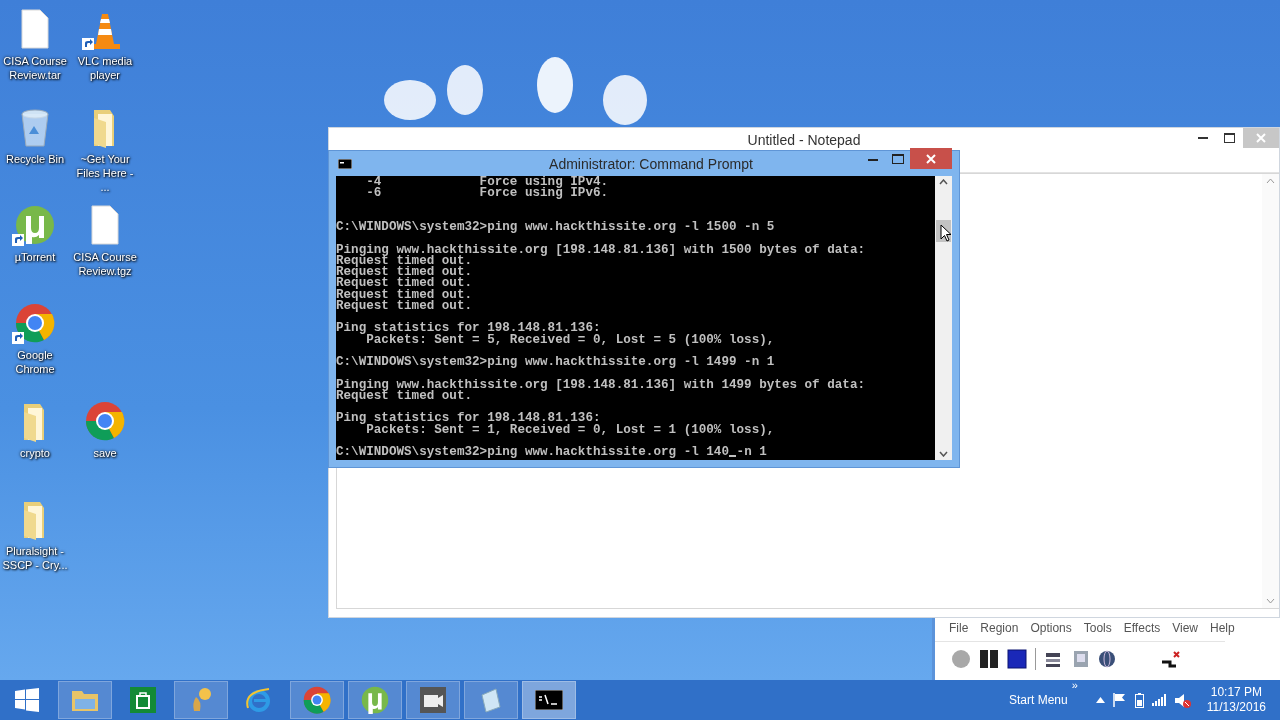 Image resolution: width=1280 pixels, height=720 pixels. What do you see at coordinates (1159, 700) in the screenshot?
I see `signal-icon` at bounding box center [1159, 700].